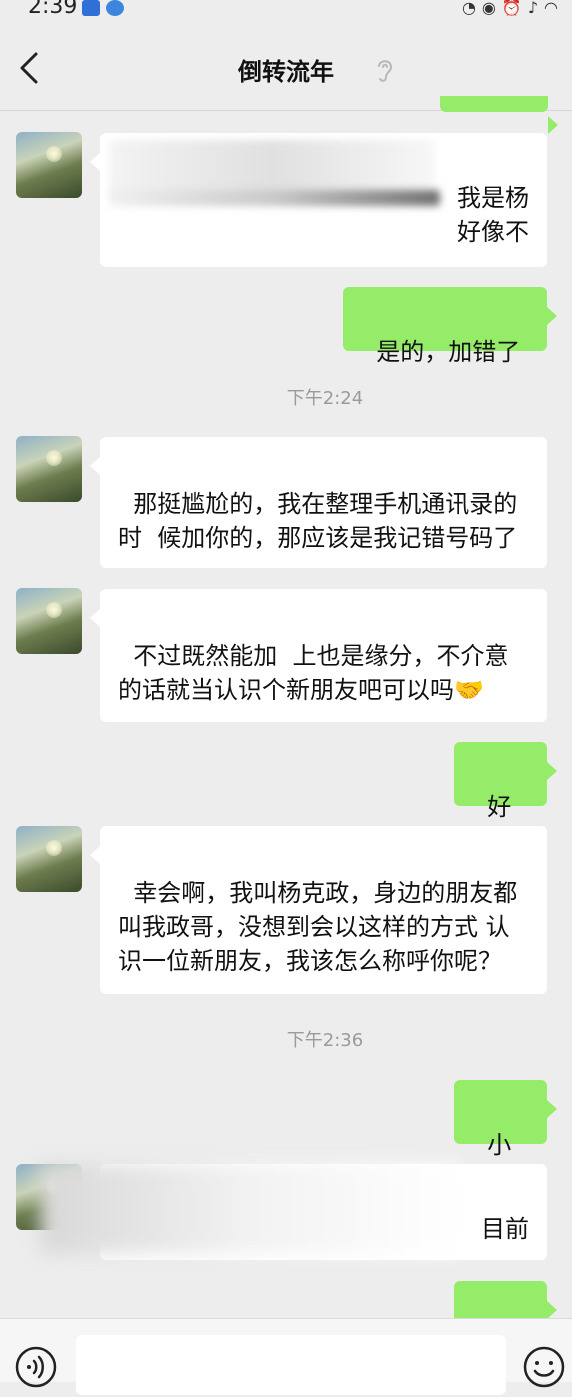  What do you see at coordinates (325, 1040) in the screenshot?
I see `message-timestamp: 下午2:36` at bounding box center [325, 1040].